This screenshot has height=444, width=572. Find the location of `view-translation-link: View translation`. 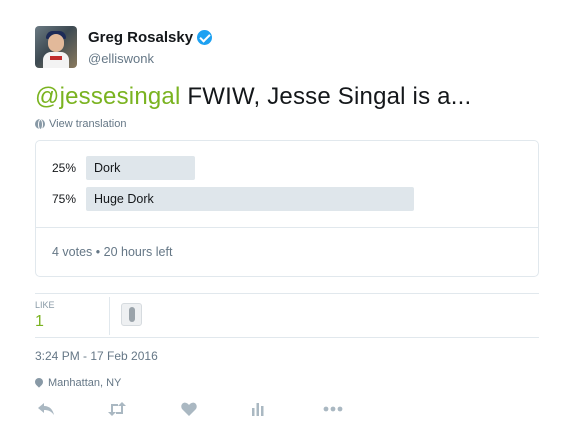

view-translation-link: View translation is located at coordinates (80, 124).